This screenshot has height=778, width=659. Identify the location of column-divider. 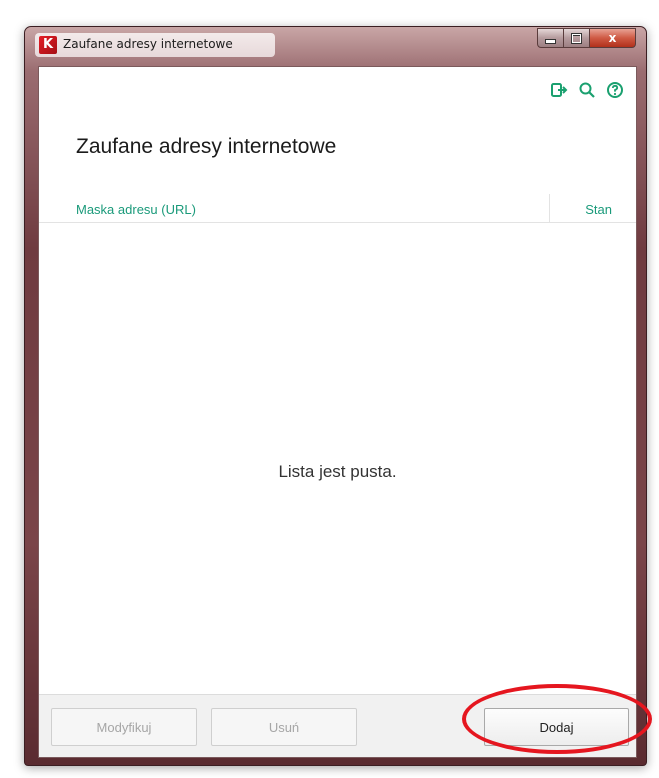
(549, 208).